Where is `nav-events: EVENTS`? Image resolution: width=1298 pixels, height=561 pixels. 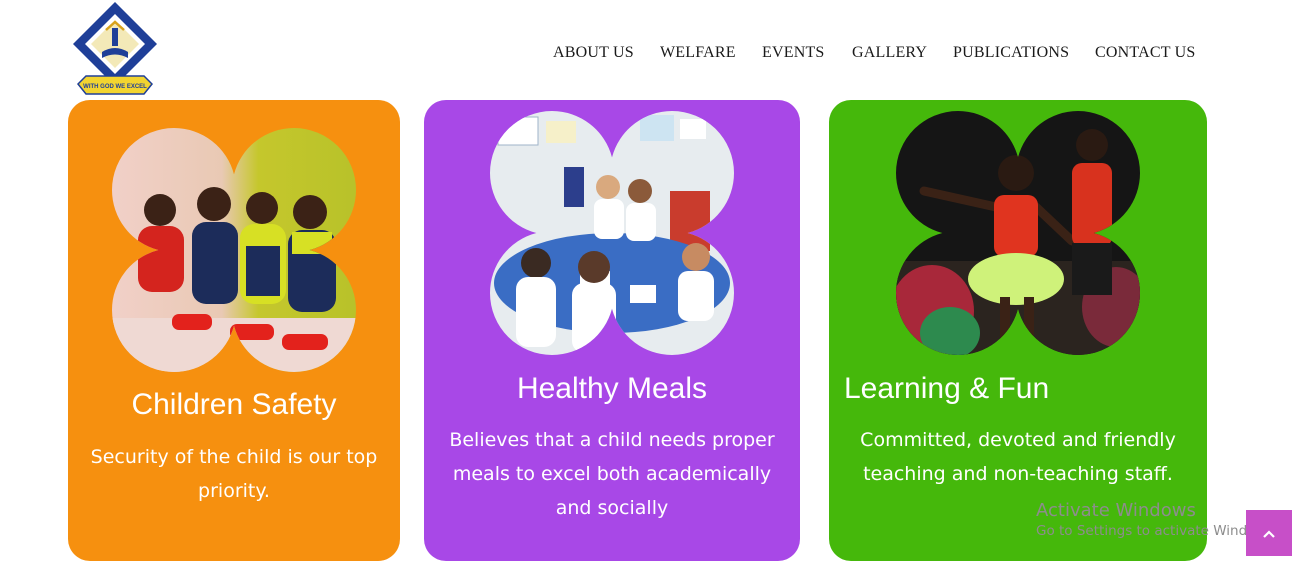
nav-events: EVENTS is located at coordinates (793, 53).